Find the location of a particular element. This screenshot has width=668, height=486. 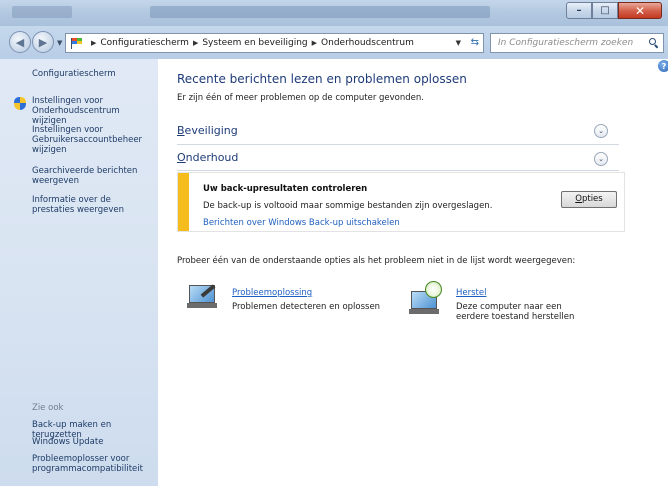

section-security-chevron-down-icon: ⌄ is located at coordinates (601, 131).